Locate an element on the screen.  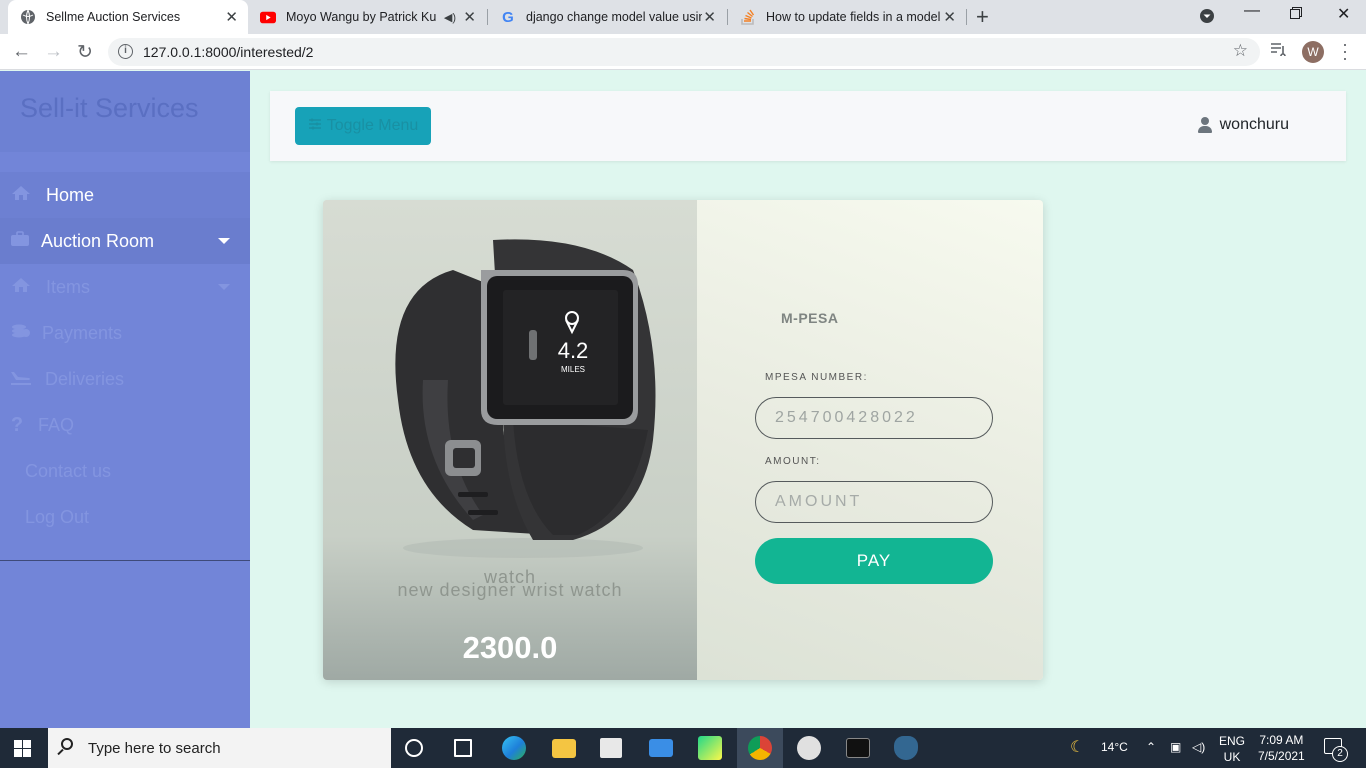
sidebar-item-auction-room: Auction Room is located at coordinates (125, 241).